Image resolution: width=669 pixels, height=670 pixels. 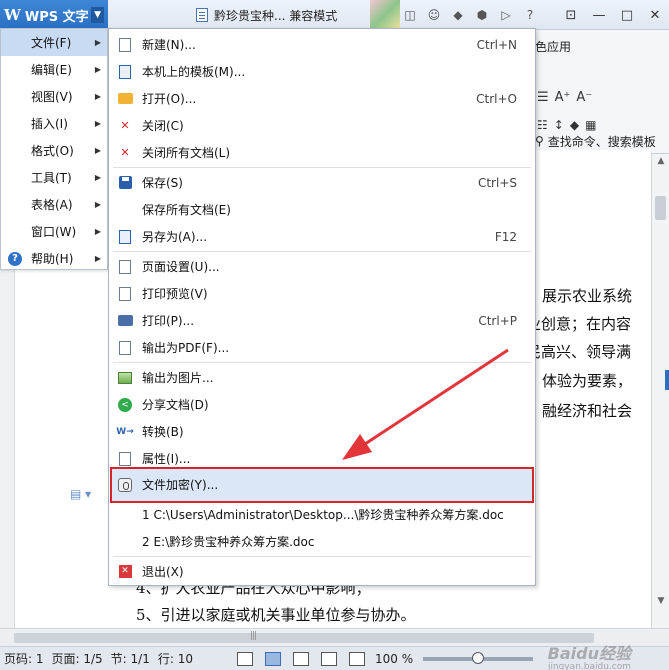 What do you see at coordinates (660, 161) in the screenshot?
I see `scroll-up-icon: ▲` at bounding box center [660, 161].